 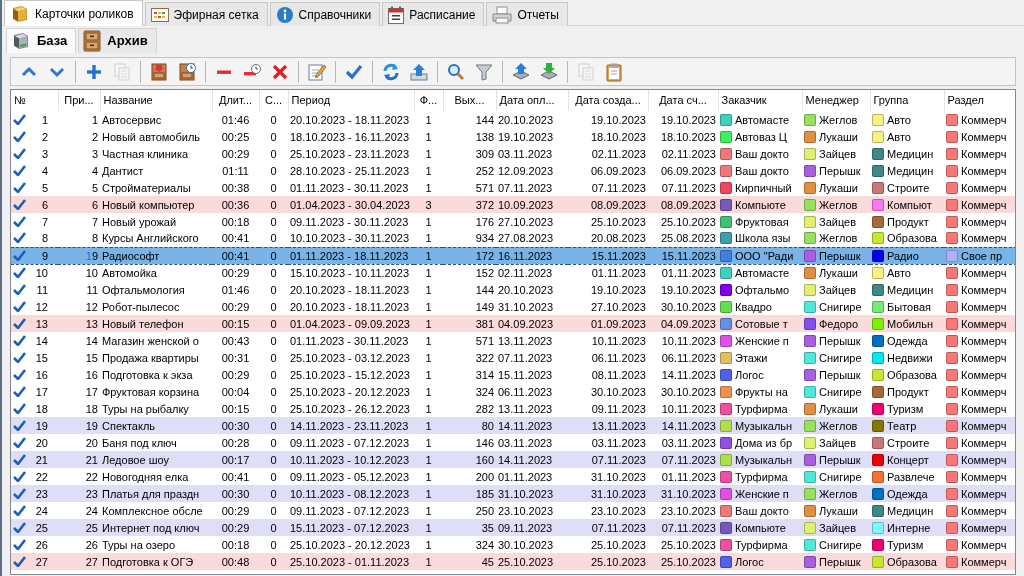 What do you see at coordinates (838, 289) in the screenshot?
I see `manager-name: Зайцев` at bounding box center [838, 289].